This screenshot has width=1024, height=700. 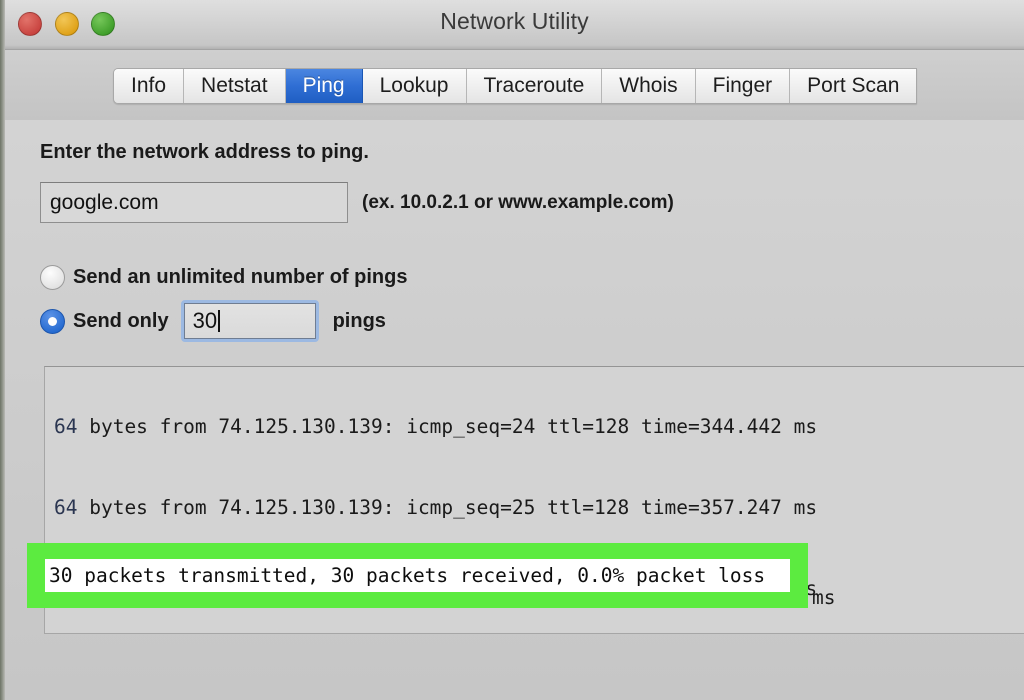 I want to click on tab-whois: Whois, so click(x=649, y=86).